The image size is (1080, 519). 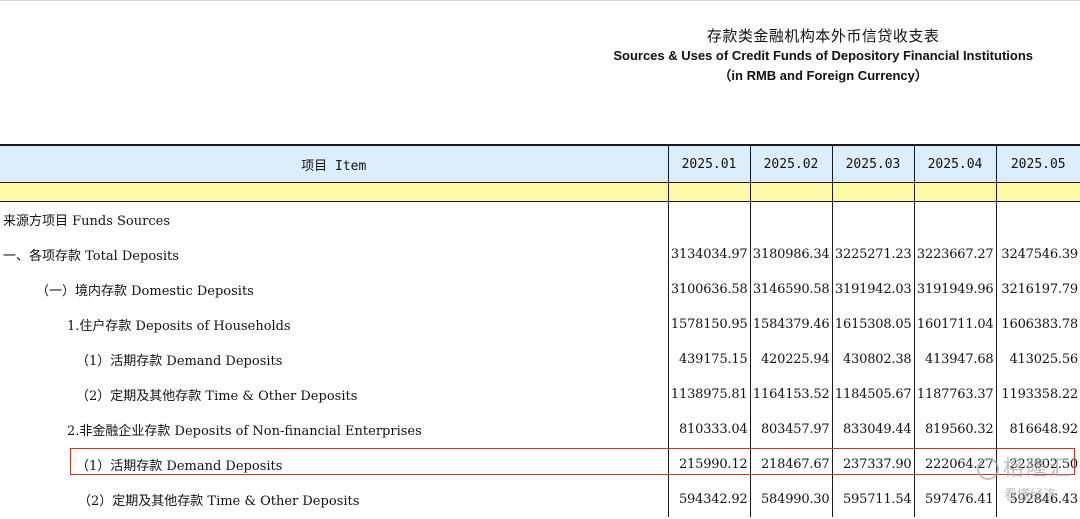 What do you see at coordinates (790, 499) in the screenshot?
I see `cell-value: 584990.30` at bounding box center [790, 499].